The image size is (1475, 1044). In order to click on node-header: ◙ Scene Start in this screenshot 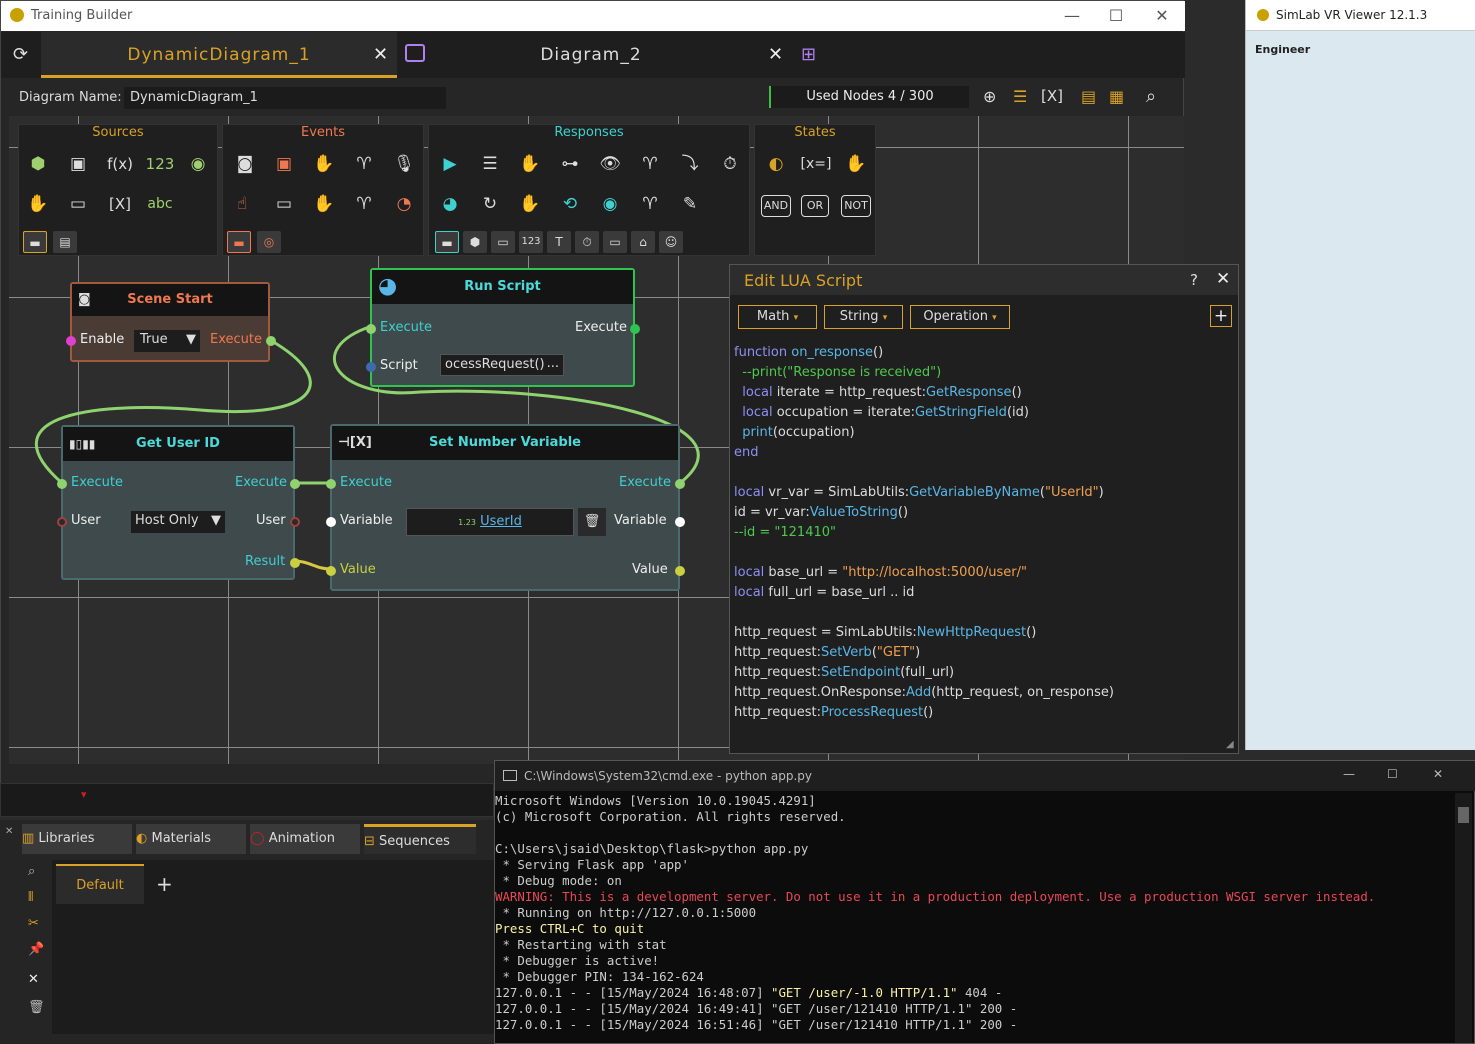, I will do `click(170, 300)`.